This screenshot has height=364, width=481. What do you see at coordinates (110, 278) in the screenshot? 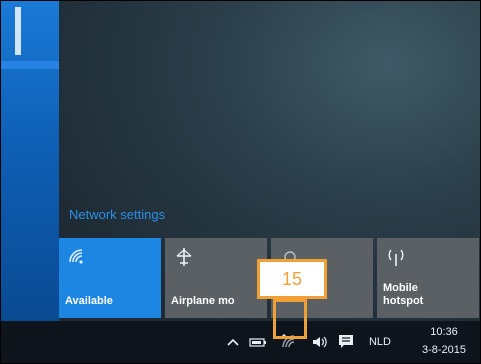
I see `tile-wifi: Available` at bounding box center [110, 278].